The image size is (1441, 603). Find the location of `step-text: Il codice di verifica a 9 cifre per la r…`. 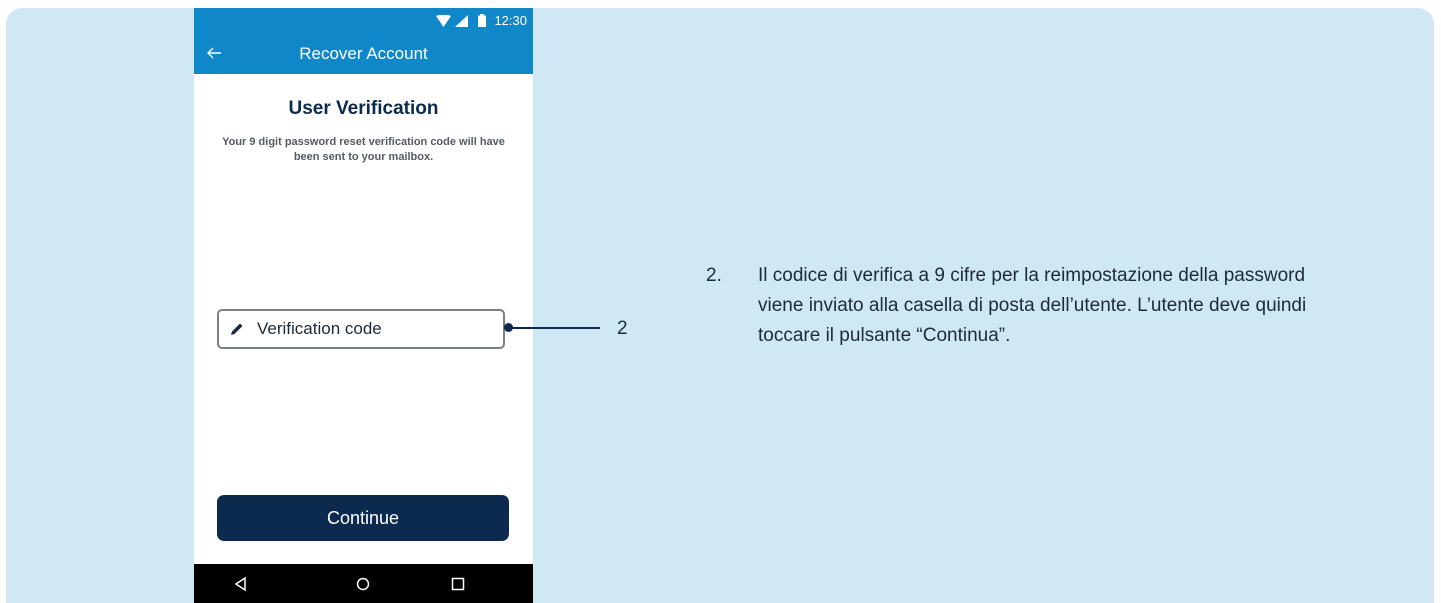

step-text: Il codice di verifica a 9 cifre per la r… is located at coordinates (1032, 305).